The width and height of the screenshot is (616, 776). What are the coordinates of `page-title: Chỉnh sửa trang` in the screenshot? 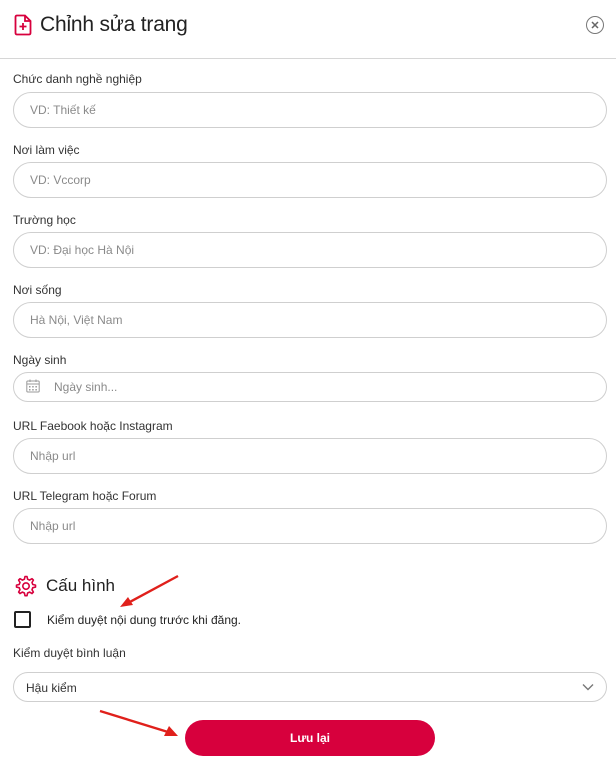 It's located at (114, 24).